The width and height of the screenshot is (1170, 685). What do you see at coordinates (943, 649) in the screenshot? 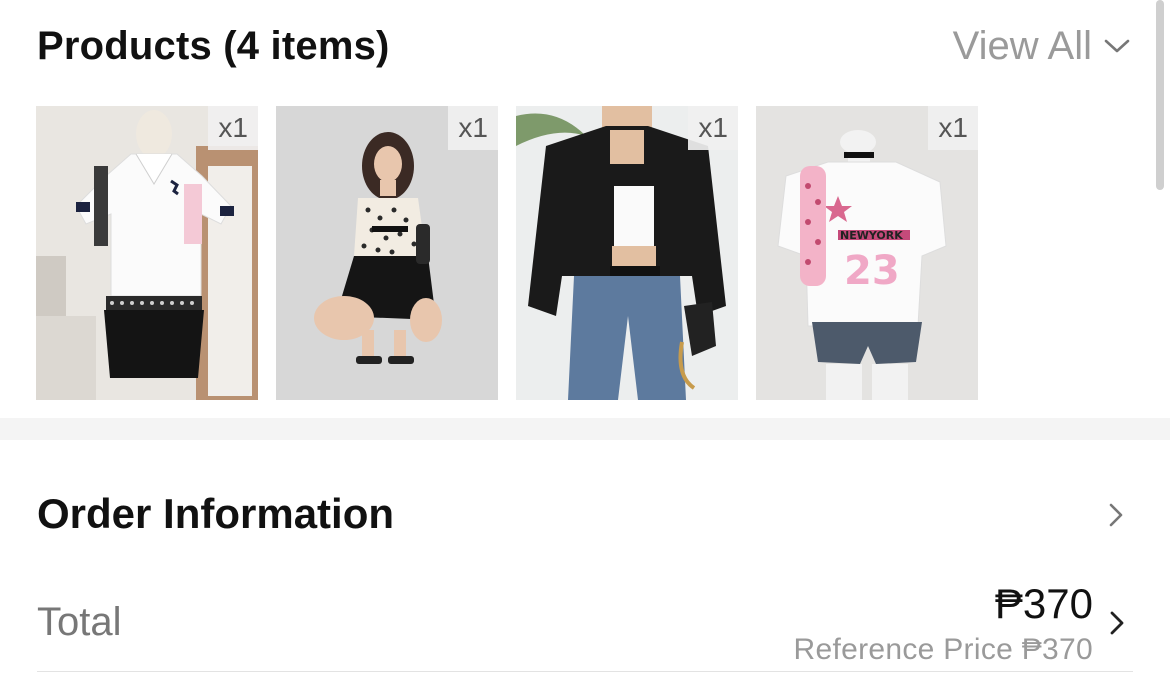
I see `reference-price: Reference Price ₱370` at bounding box center [943, 649].